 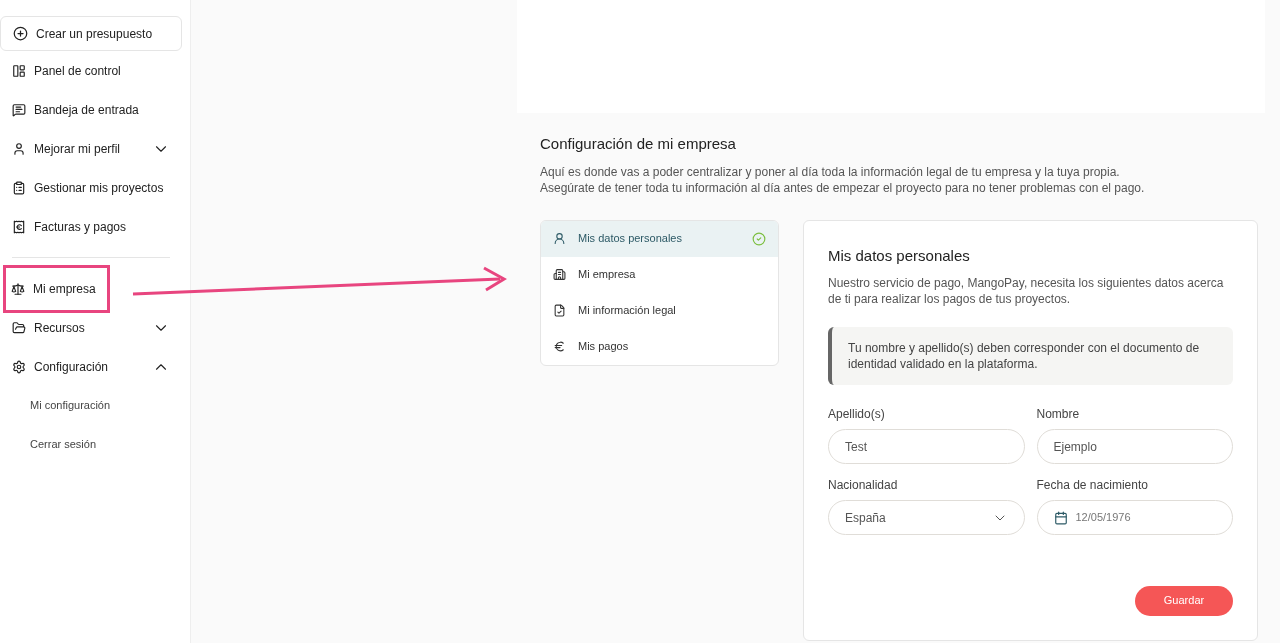 I want to click on nav-item: Bandeja de entrada, so click(x=91, y=109).